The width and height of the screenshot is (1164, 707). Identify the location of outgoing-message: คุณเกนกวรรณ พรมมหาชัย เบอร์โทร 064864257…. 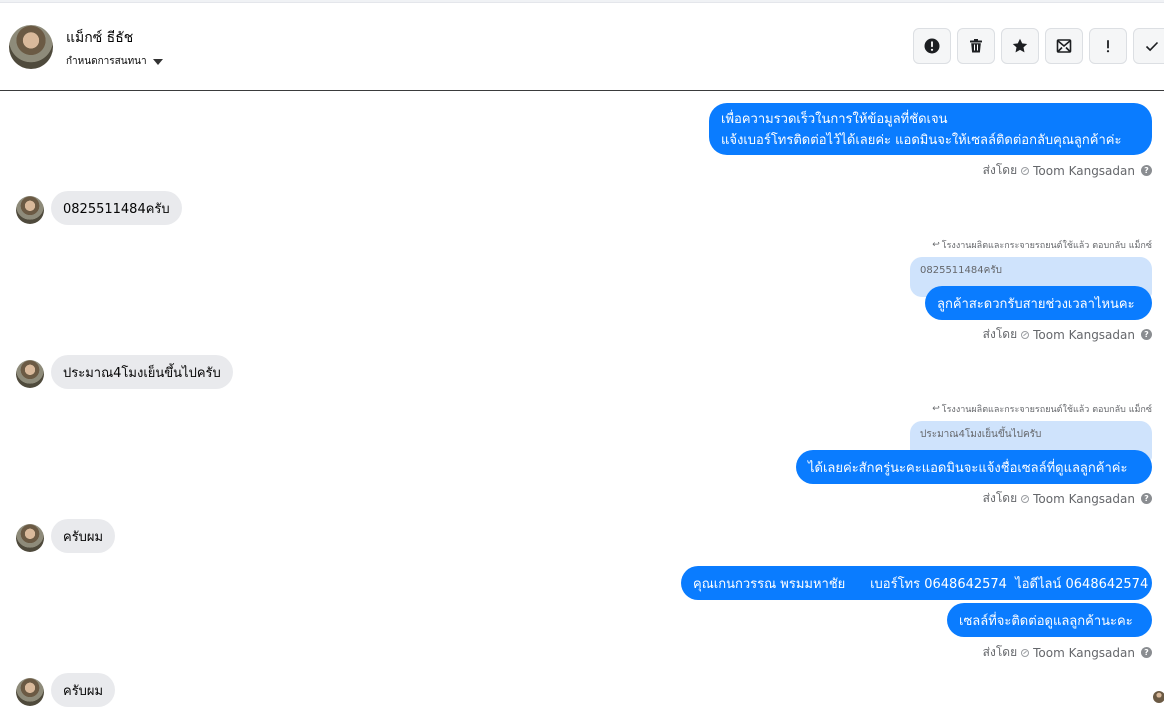
(916, 583).